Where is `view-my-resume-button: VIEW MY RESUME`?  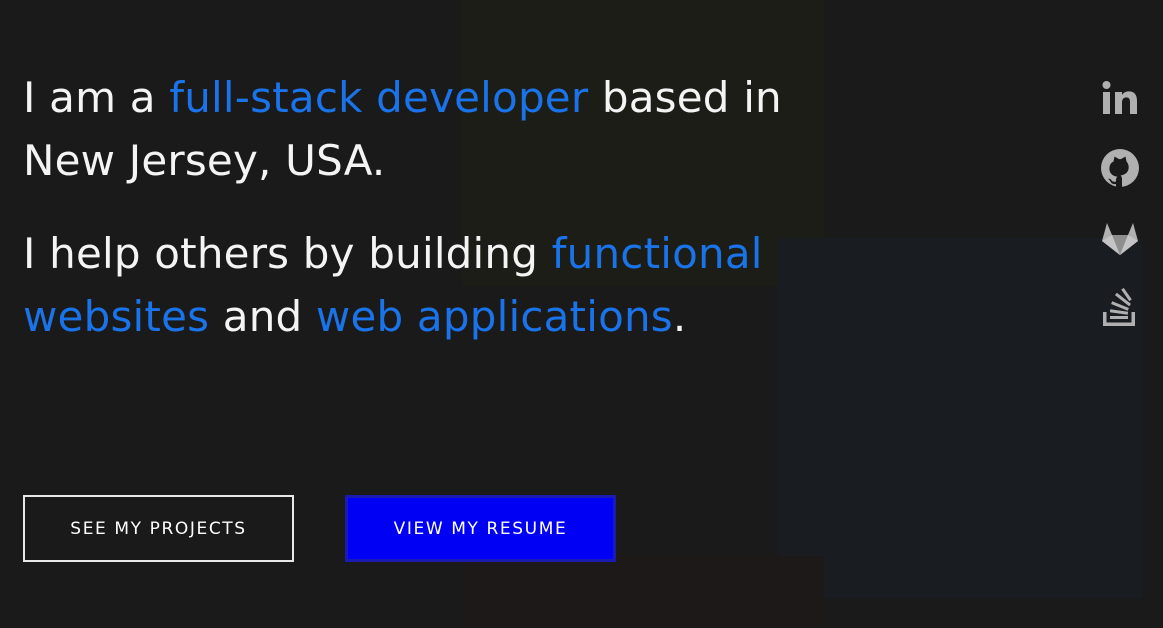 view-my-resume-button: VIEW MY RESUME is located at coordinates (480, 528).